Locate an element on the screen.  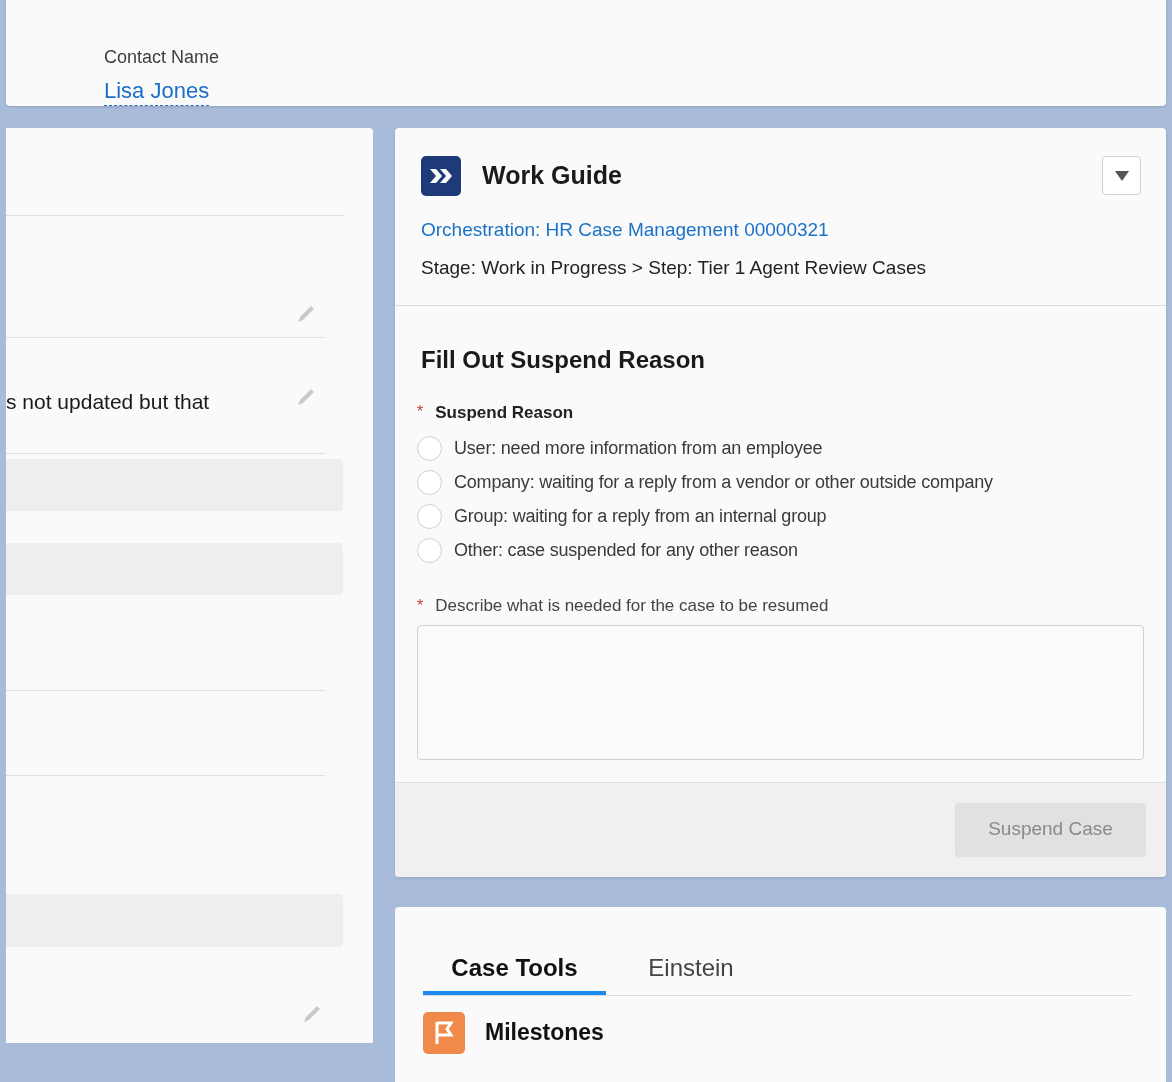
radio-option: User: need more information from an employee is located at coordinates (778, 448).